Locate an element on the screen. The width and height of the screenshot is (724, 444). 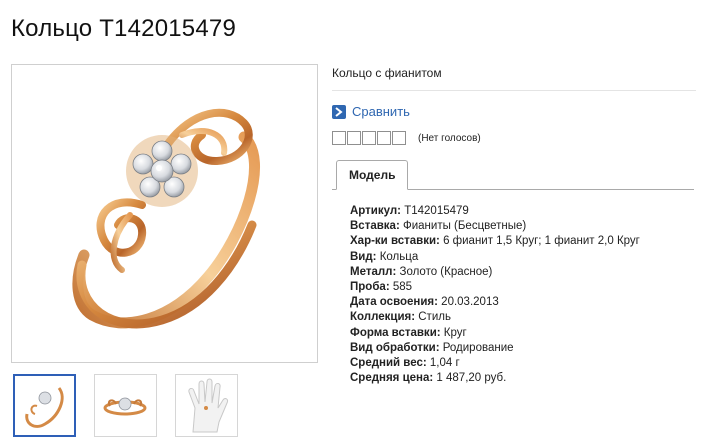
spec-key: Металл: is located at coordinates (373, 271).